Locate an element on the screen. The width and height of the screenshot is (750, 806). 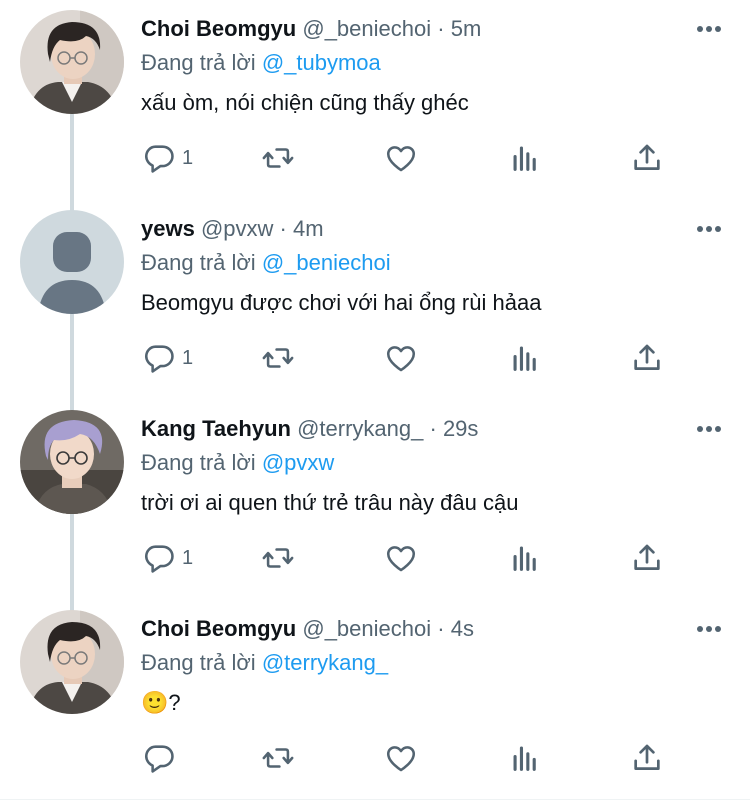
tweet-text: trời ơi ai quen thứ trẻ trâu này đâu cậu is located at coordinates (330, 502).